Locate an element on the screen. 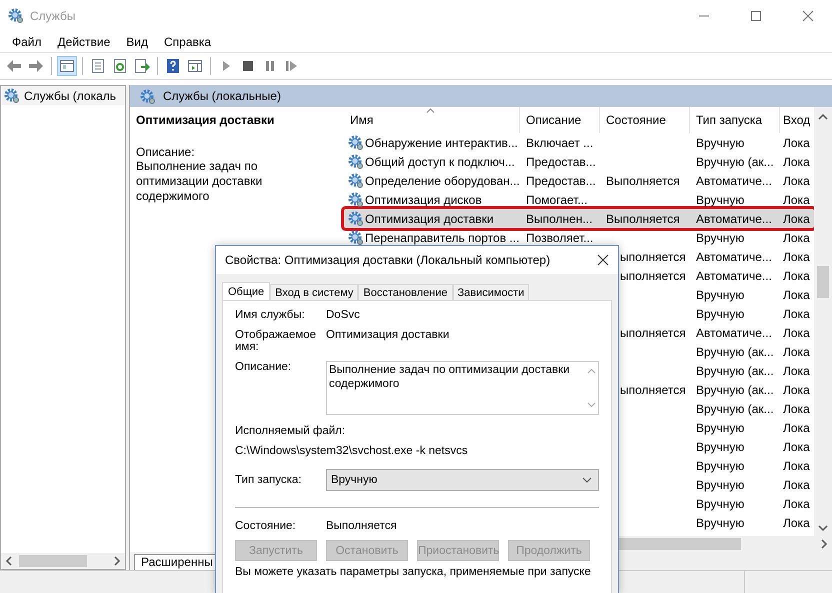  menu-item: Вид is located at coordinates (137, 41).